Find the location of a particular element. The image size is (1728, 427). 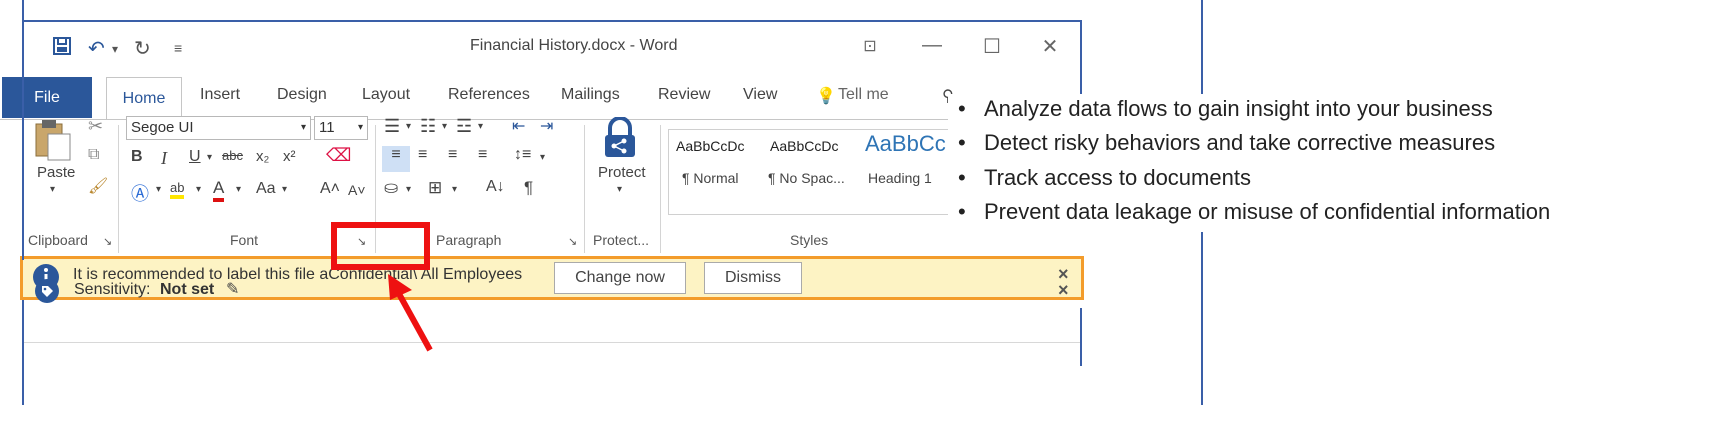

sensitivity-bar is located at coordinates (552, 322).